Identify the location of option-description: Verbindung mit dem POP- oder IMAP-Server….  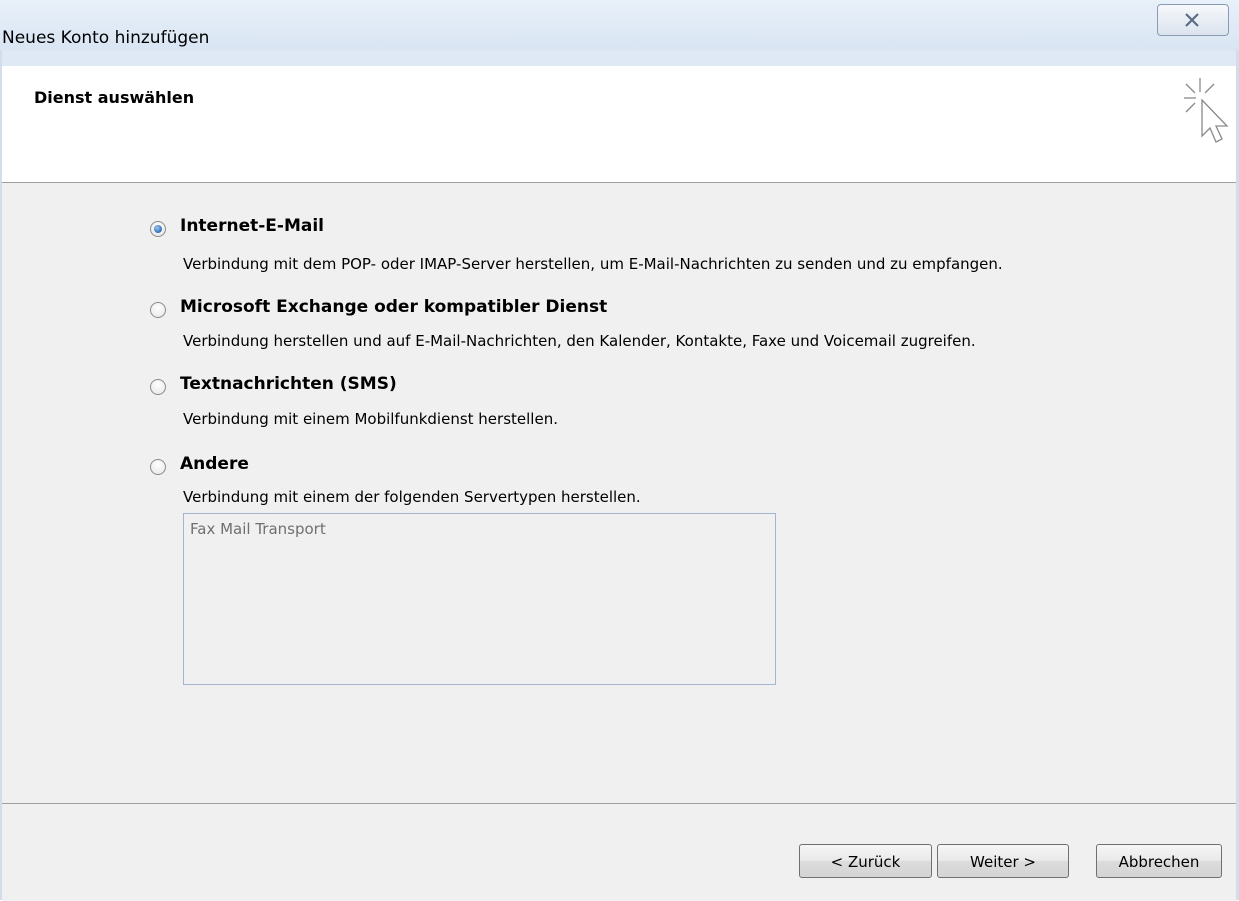
(593, 264).